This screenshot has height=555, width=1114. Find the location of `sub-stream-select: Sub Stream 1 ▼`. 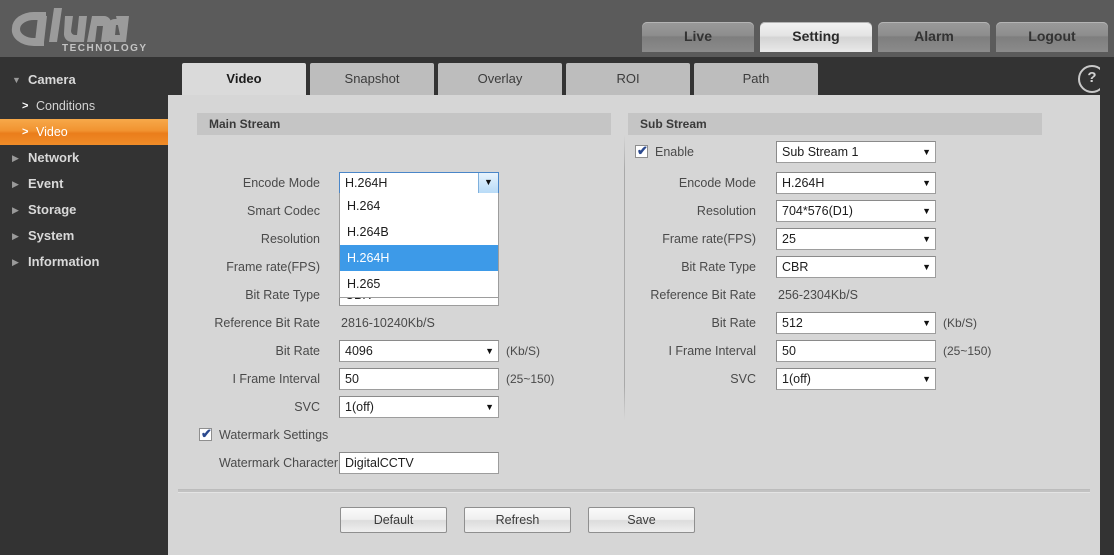

sub-stream-select: Sub Stream 1 ▼ is located at coordinates (856, 152).